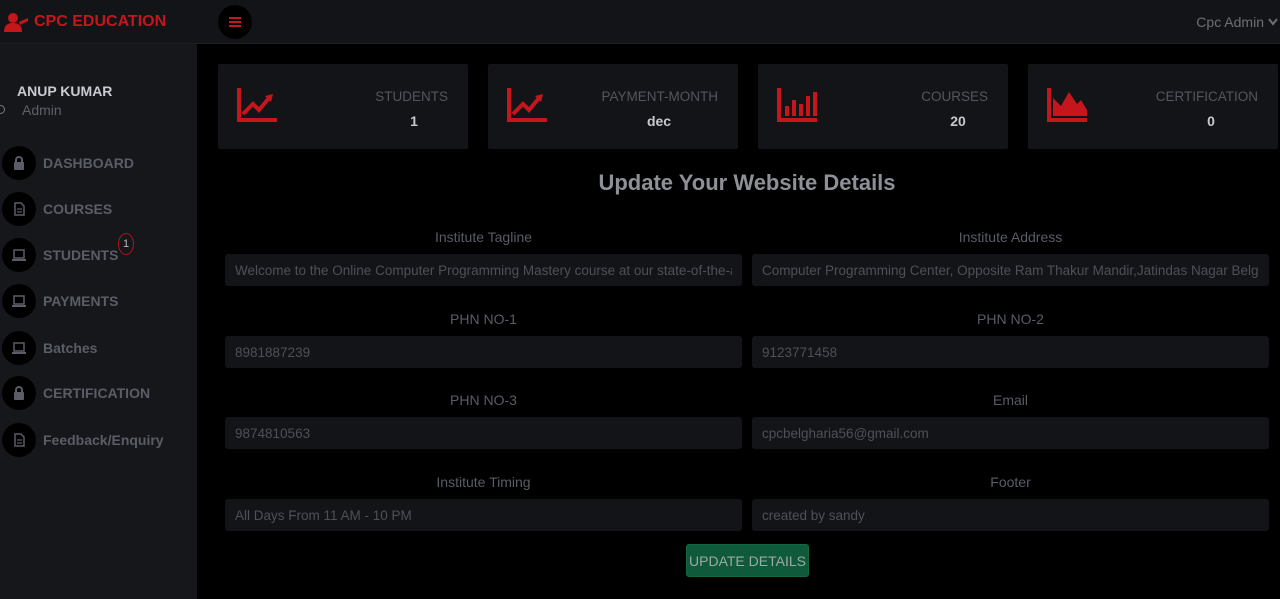 Image resolution: width=1280 pixels, height=599 pixels. Describe the element at coordinates (1206, 96) in the screenshot. I see `stat-card-label: CERTIFICATION` at that location.